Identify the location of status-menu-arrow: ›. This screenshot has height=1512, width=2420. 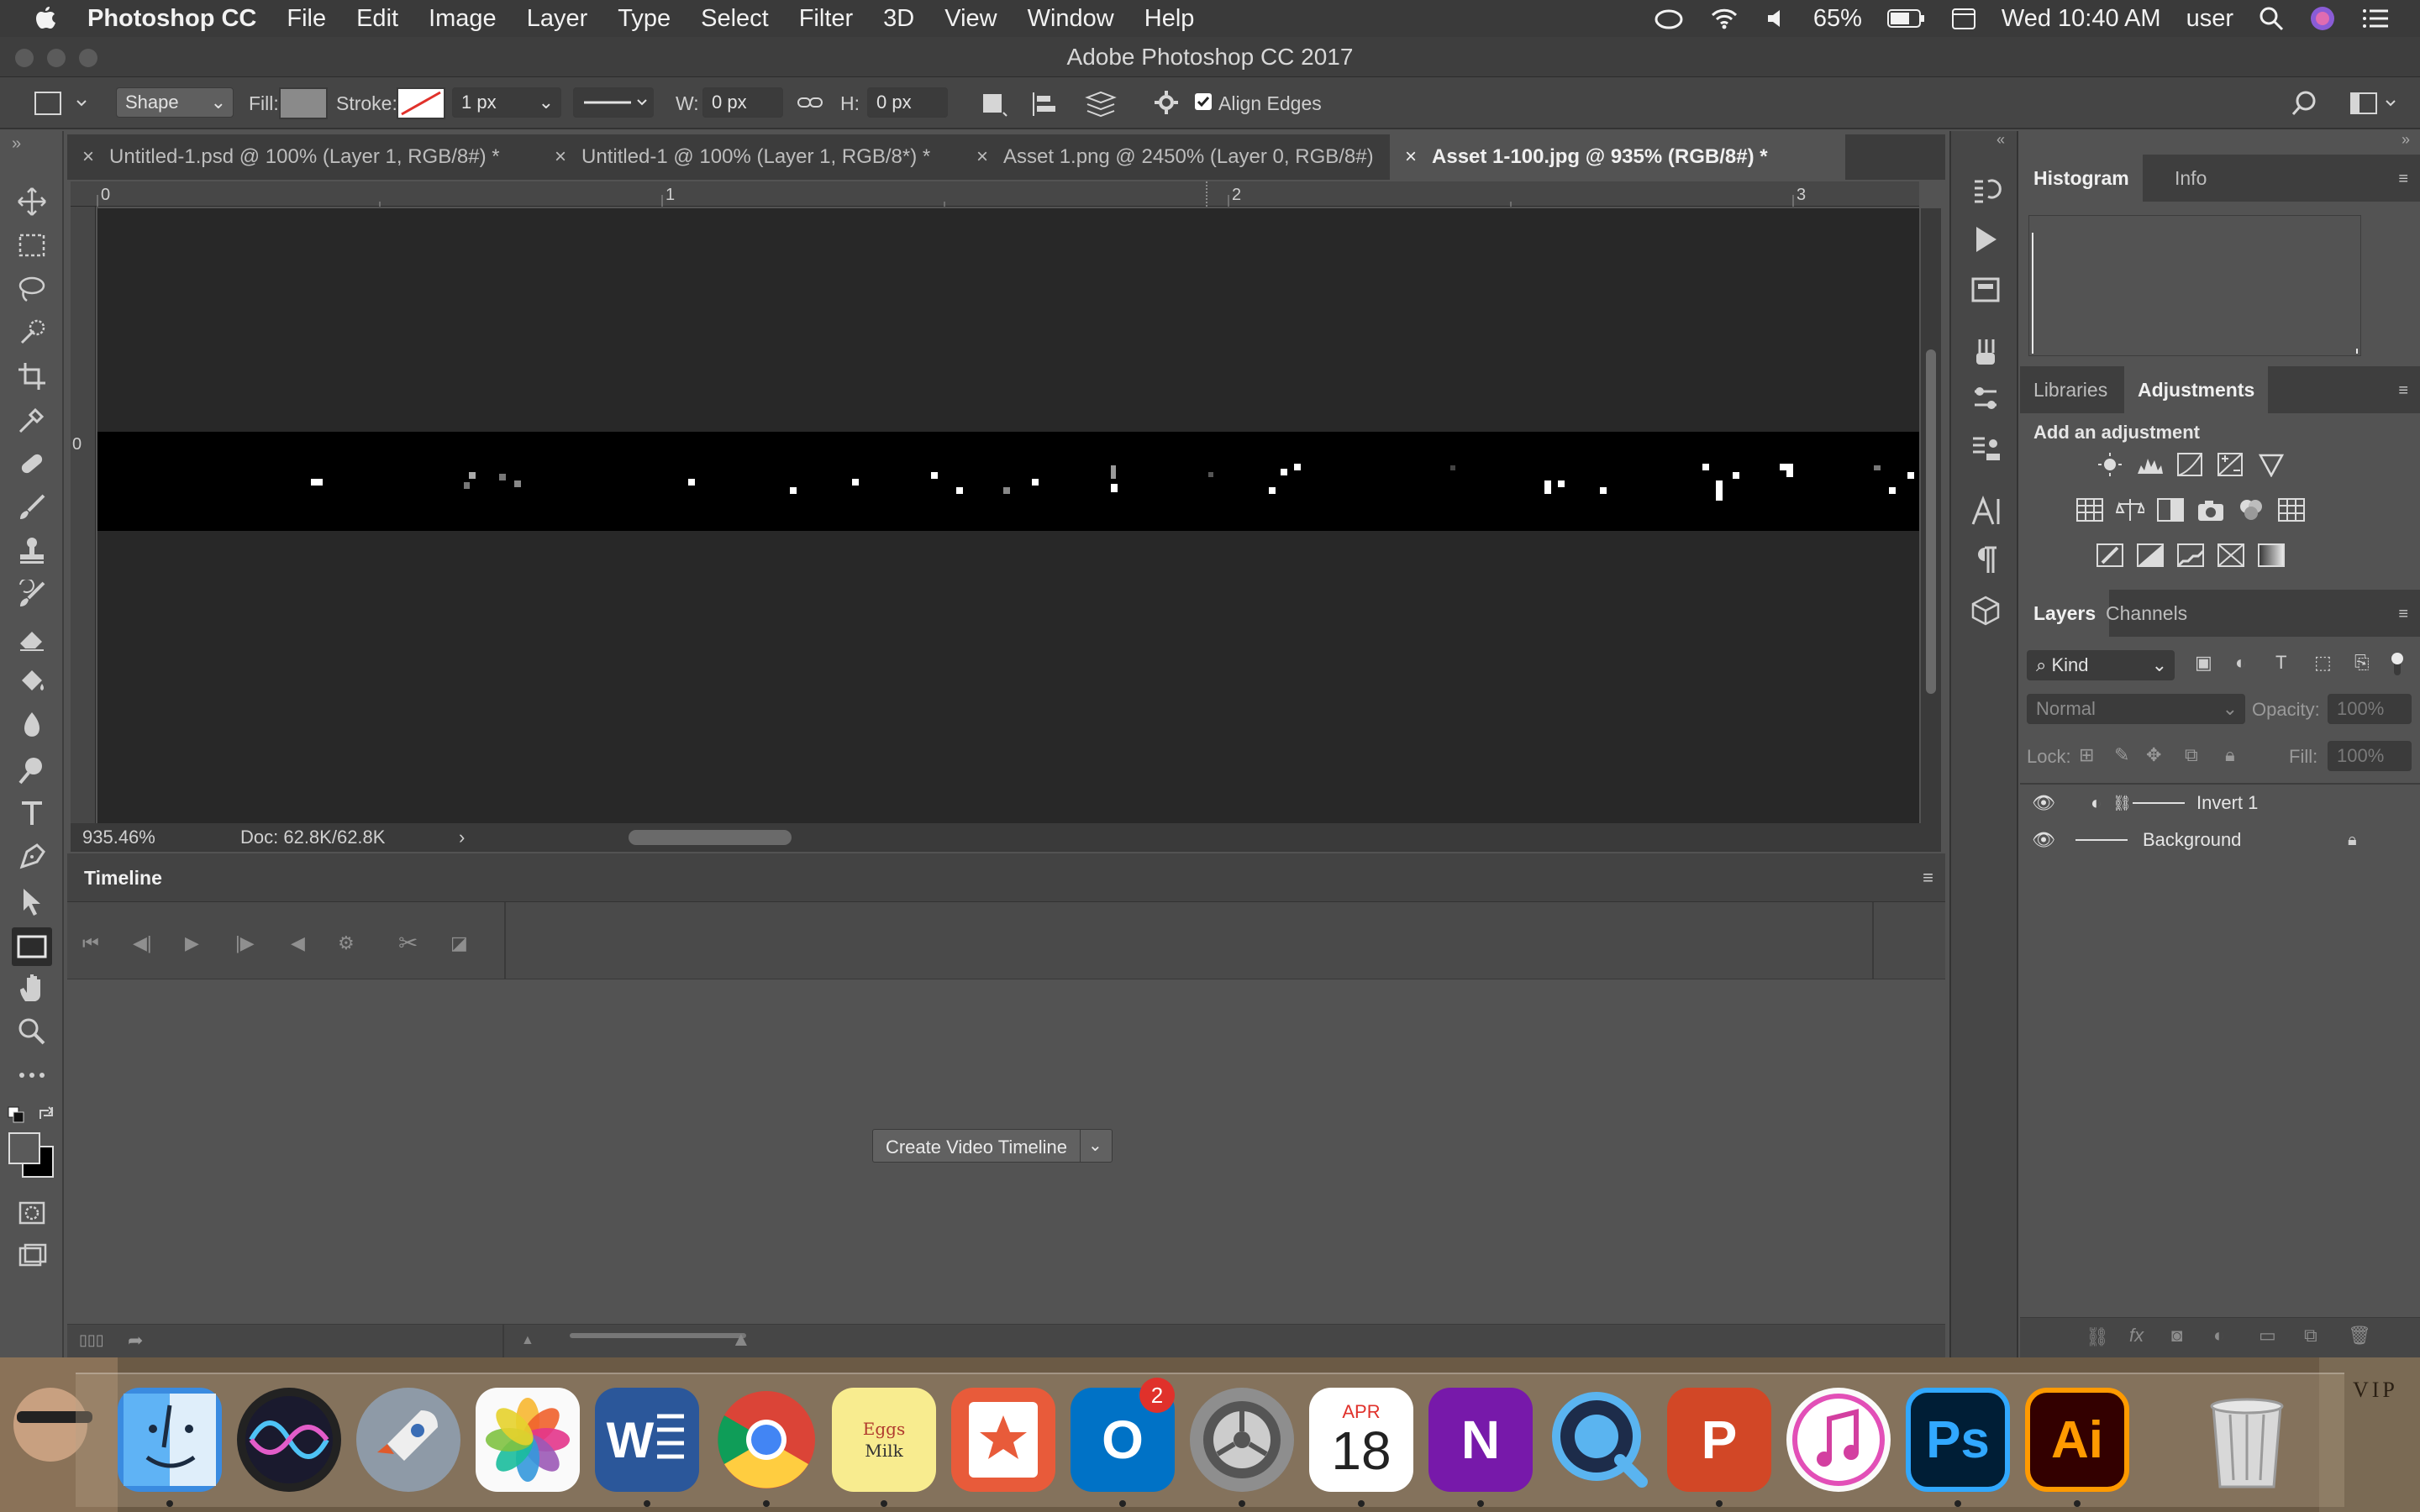
(462, 837).